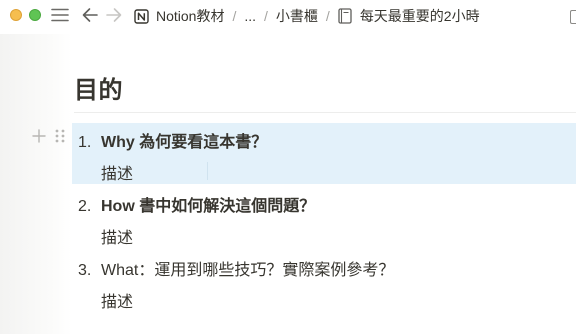 This screenshot has width=576, height=334. Describe the element at coordinates (35, 15) in the screenshot. I see `zoom-window-button` at that location.